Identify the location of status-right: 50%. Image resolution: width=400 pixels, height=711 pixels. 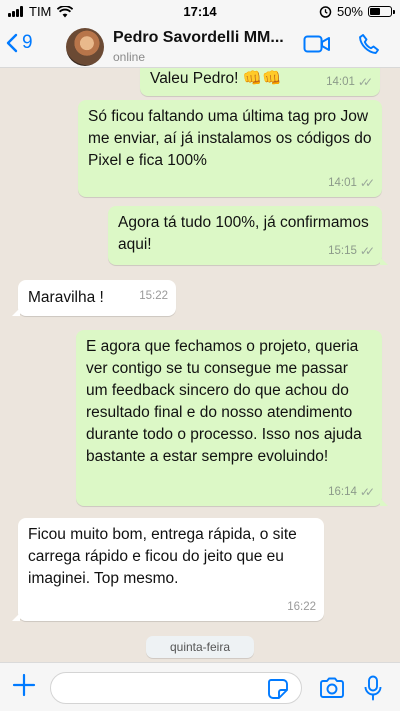
(357, 11).